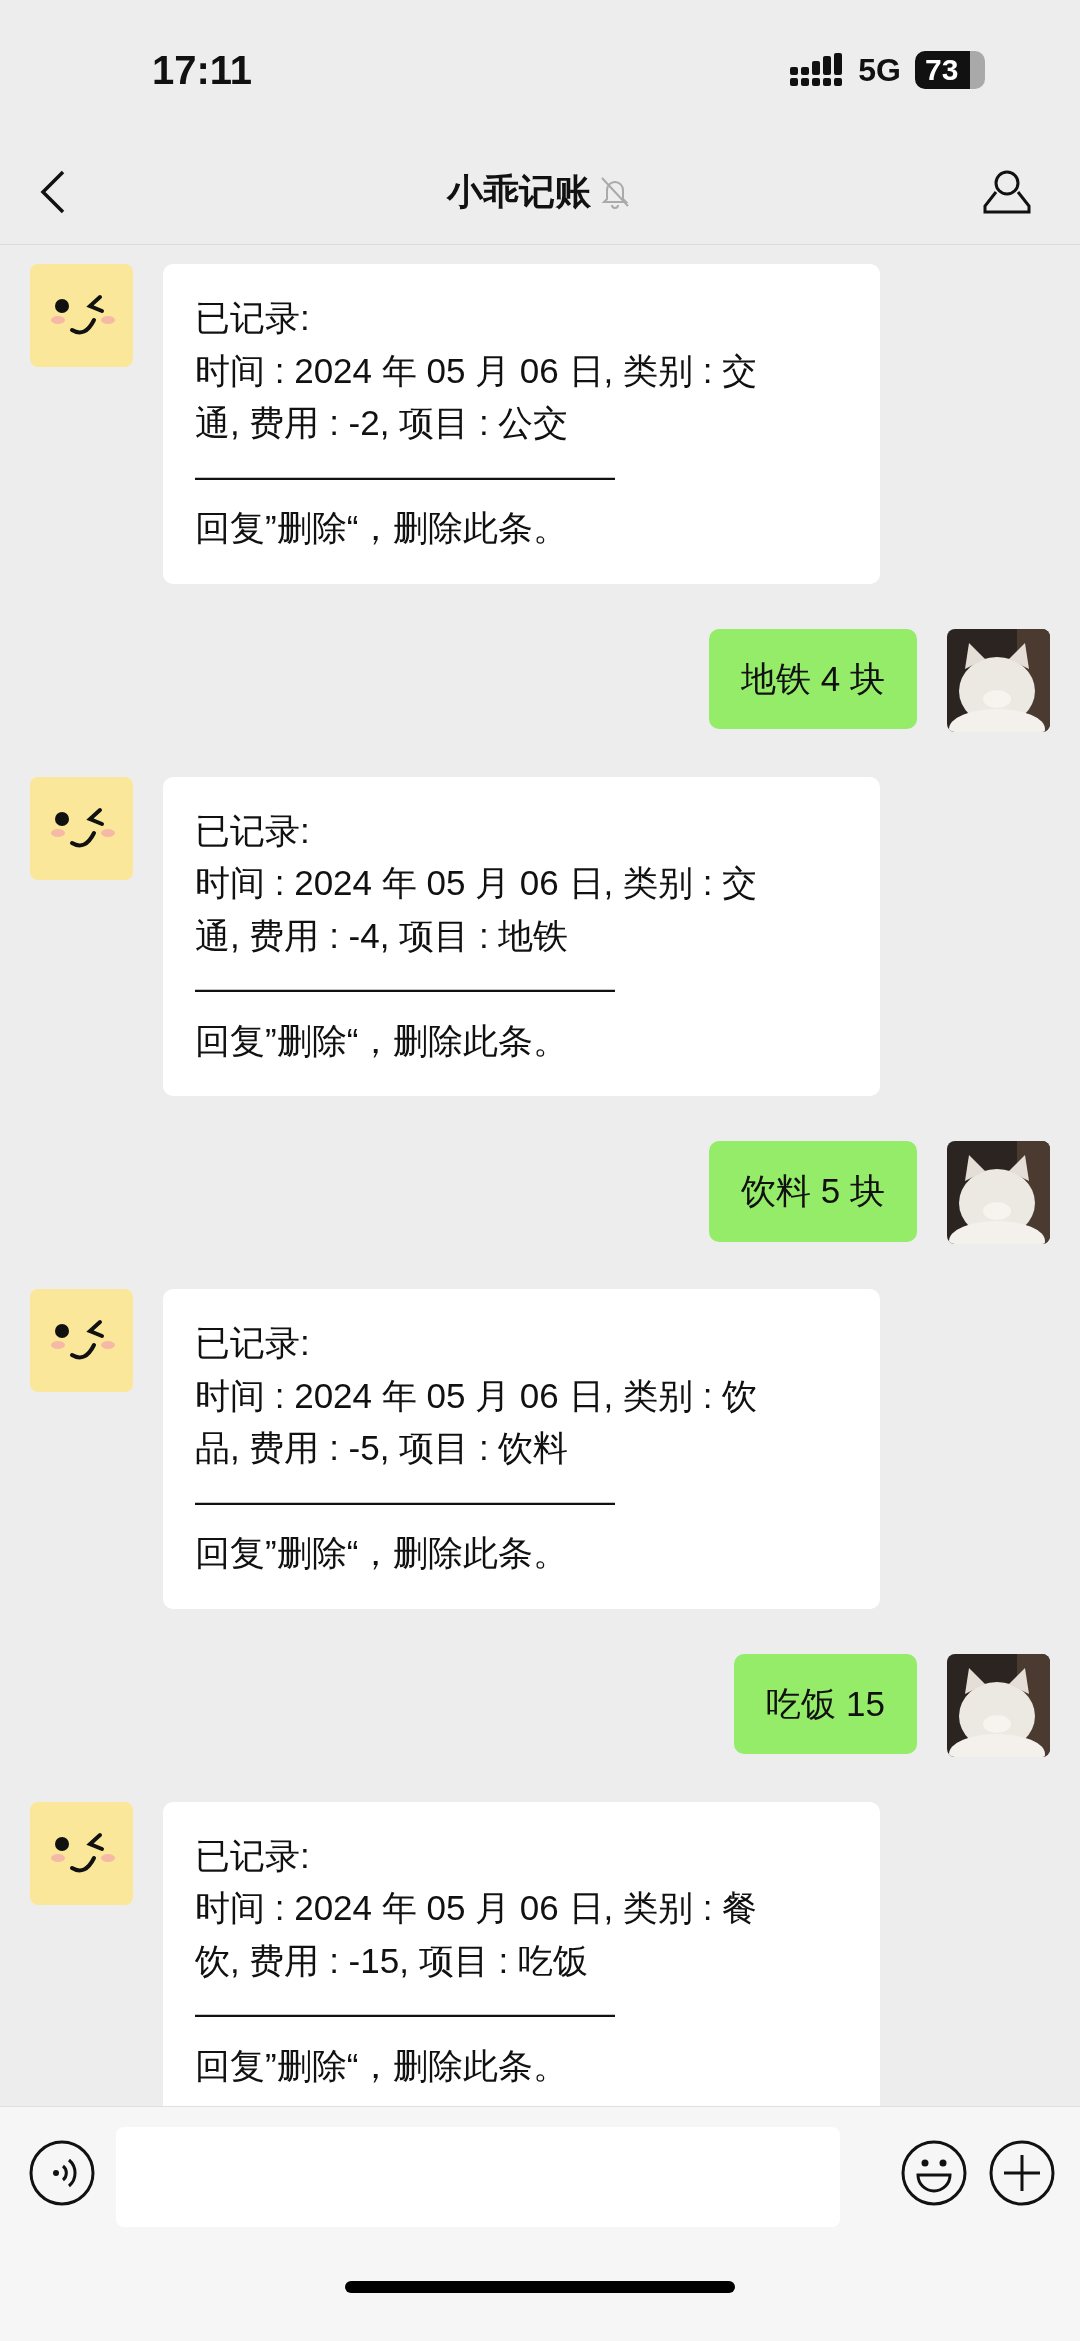 The width and height of the screenshot is (1080, 2341). Describe the element at coordinates (813, 678) in the screenshot. I see `message-line: 地铁 4 块` at that location.